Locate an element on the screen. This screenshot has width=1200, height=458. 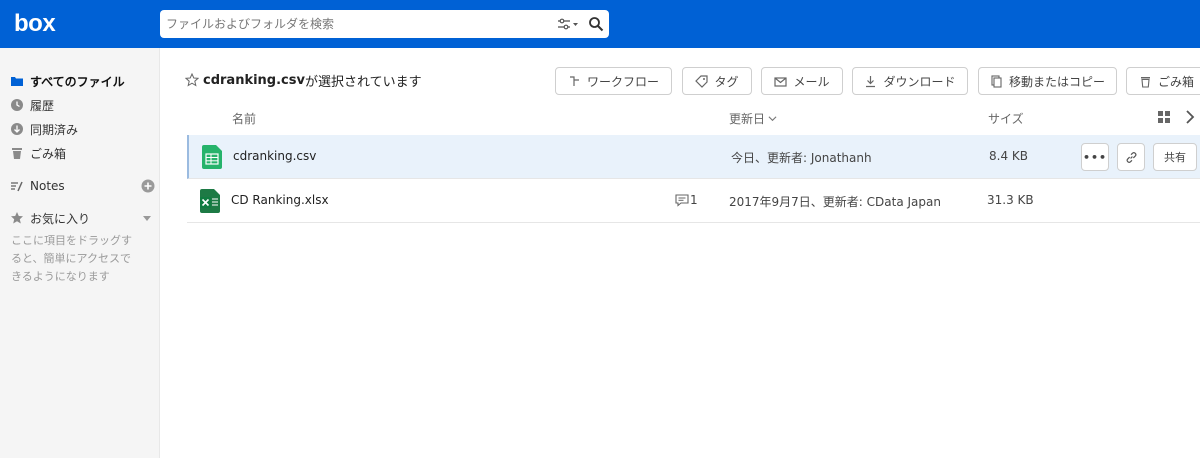
column-header-name: 名前 is located at coordinates (244, 118).